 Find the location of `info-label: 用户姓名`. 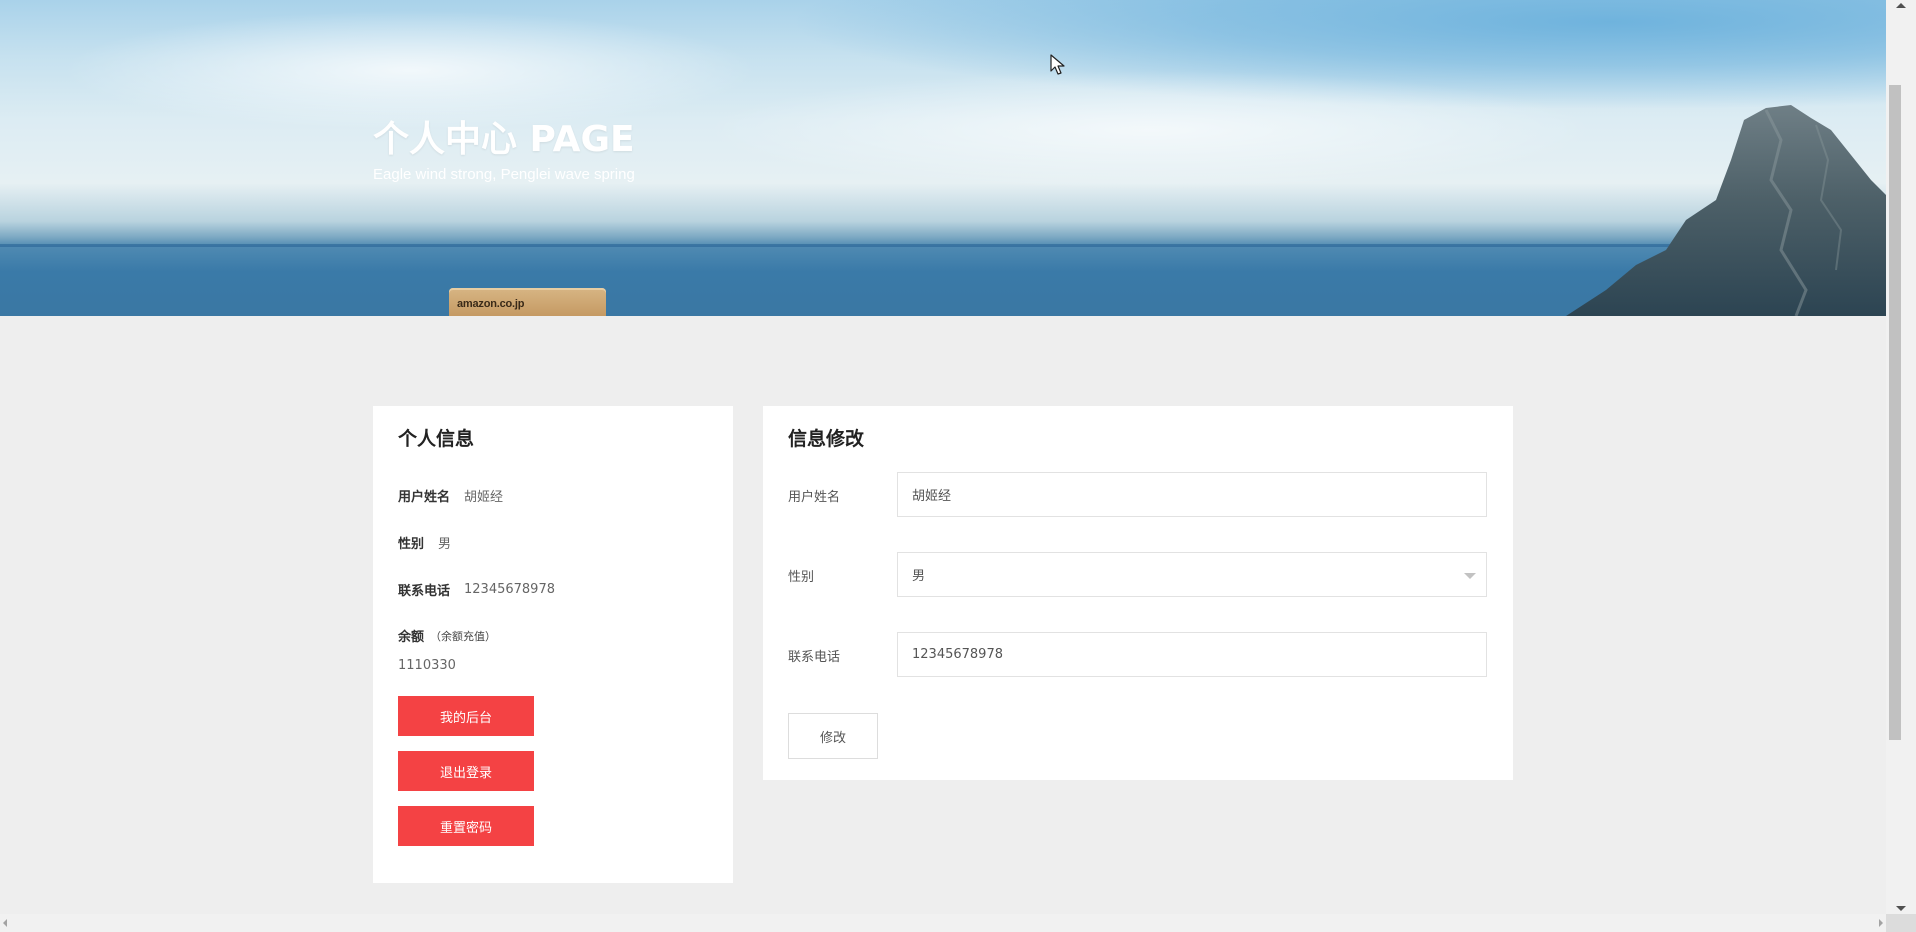

info-label: 用户姓名 is located at coordinates (424, 497).